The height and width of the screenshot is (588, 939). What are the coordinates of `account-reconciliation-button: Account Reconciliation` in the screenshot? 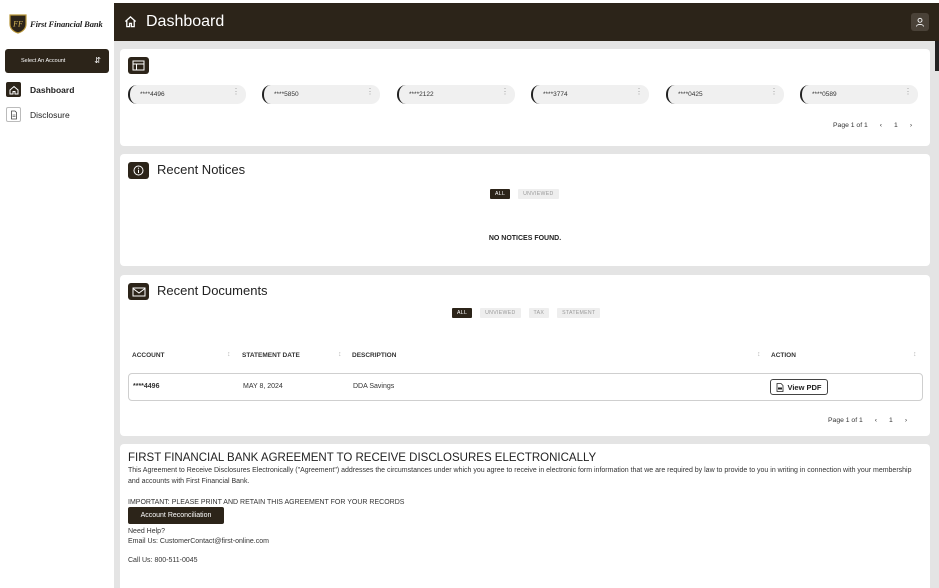 It's located at (176, 515).